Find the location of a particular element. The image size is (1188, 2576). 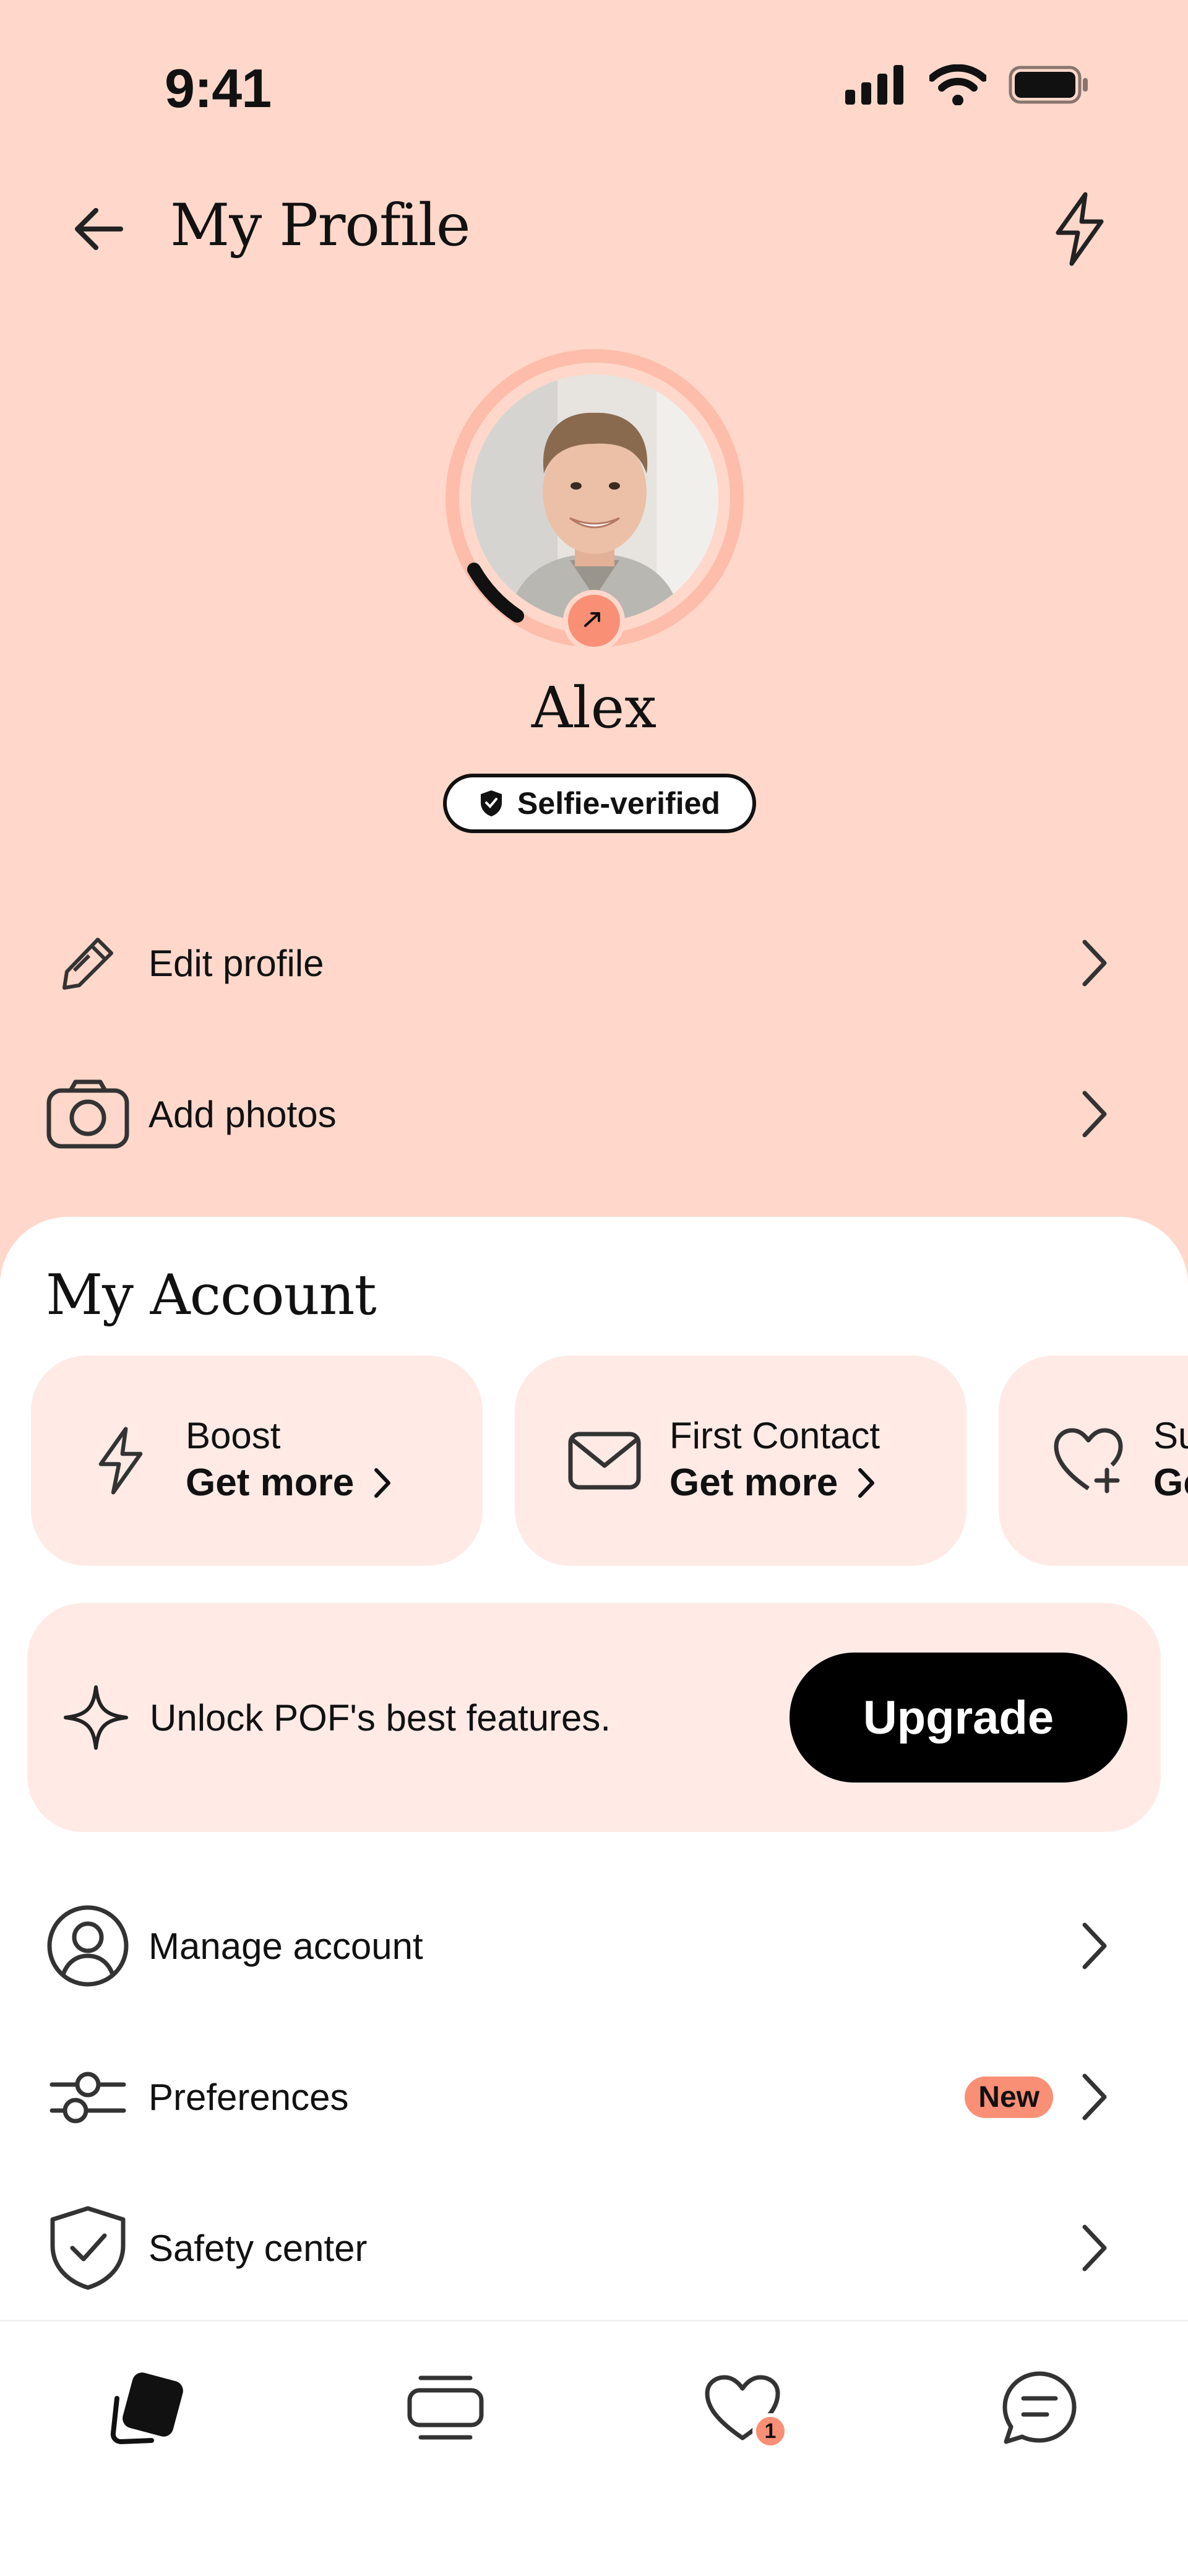

my-account-title: My Account is located at coordinates (211, 1295).